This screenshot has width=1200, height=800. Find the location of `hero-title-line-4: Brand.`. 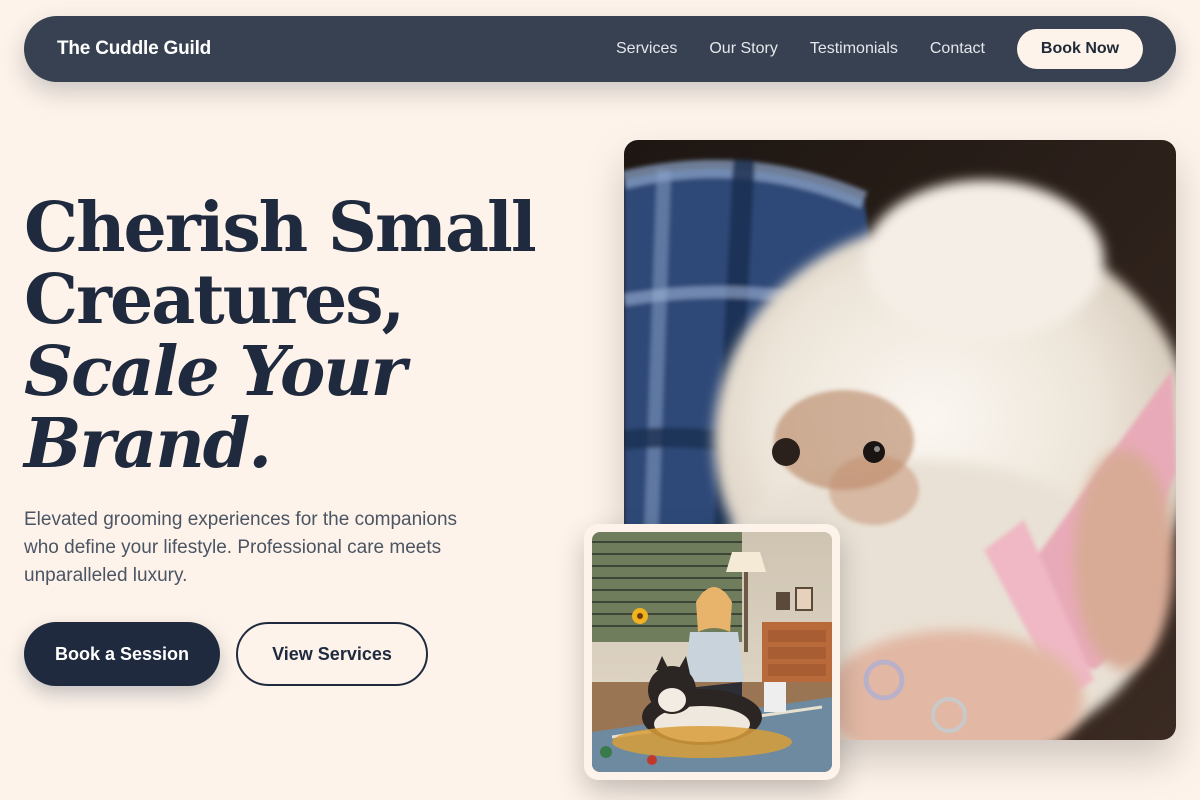

hero-title-line-4: Brand. is located at coordinates (148, 444).